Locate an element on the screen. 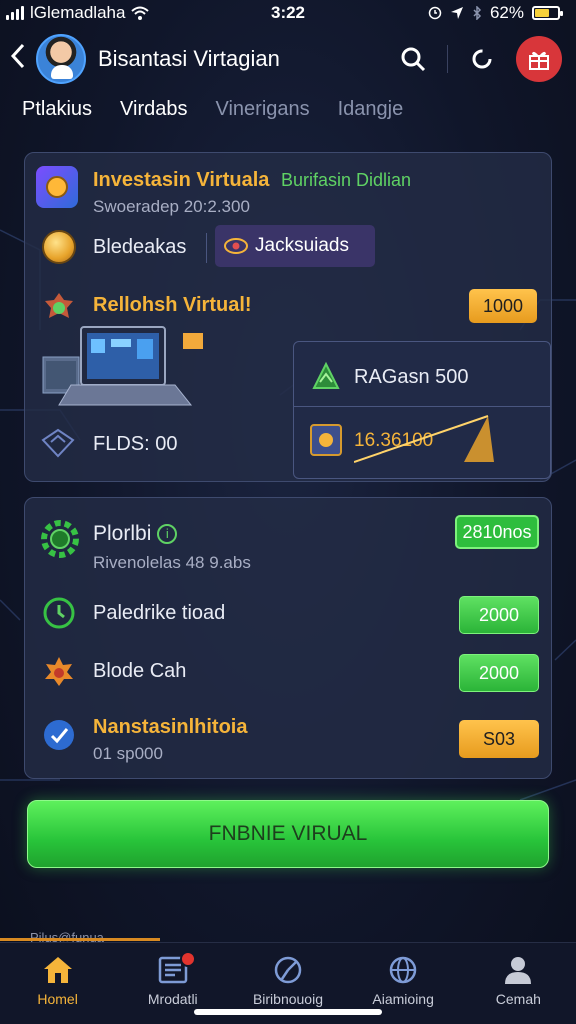 This screenshot has width=576, height=1024. investment-meta: Swoeradep 20:2.300 is located at coordinates (171, 206).